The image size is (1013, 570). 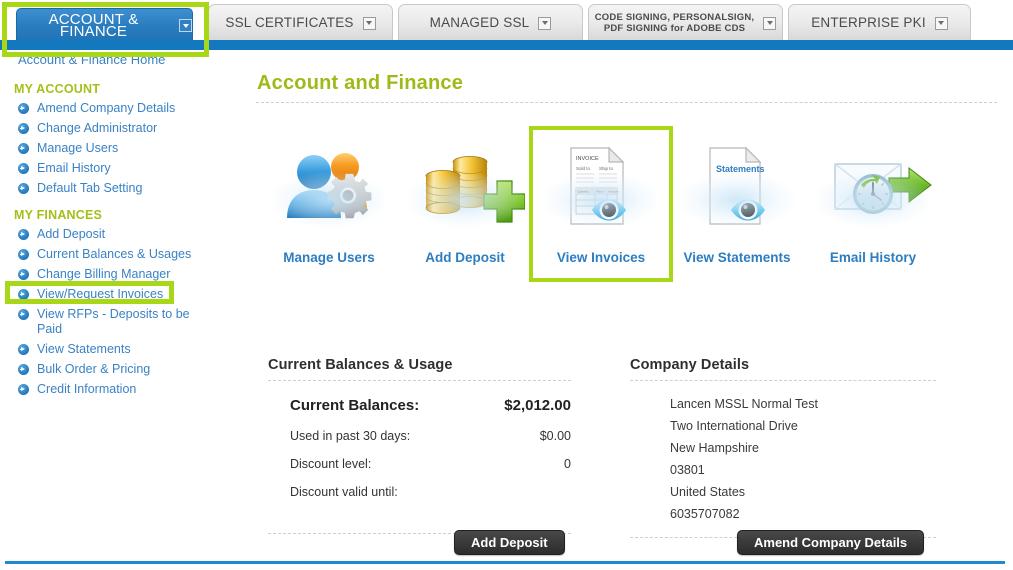 What do you see at coordinates (465, 188) in the screenshot?
I see `coins-plus-icon` at bounding box center [465, 188].